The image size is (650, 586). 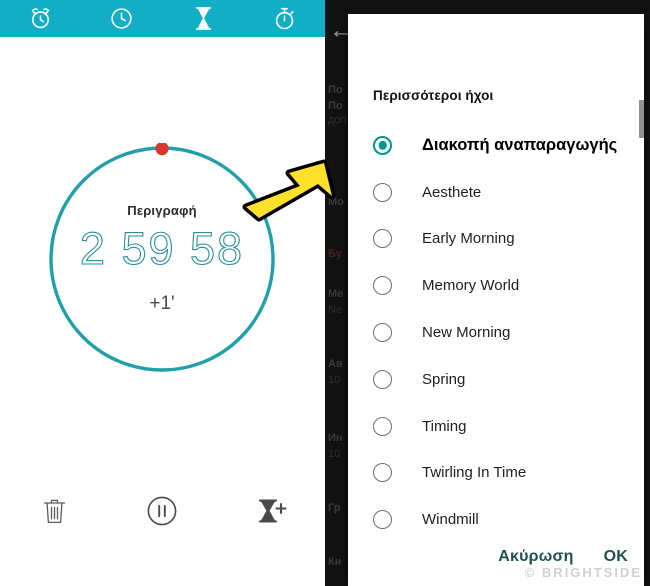 What do you see at coordinates (335, 562) in the screenshot?
I see `scrim-text-fragment: Кн` at bounding box center [335, 562].